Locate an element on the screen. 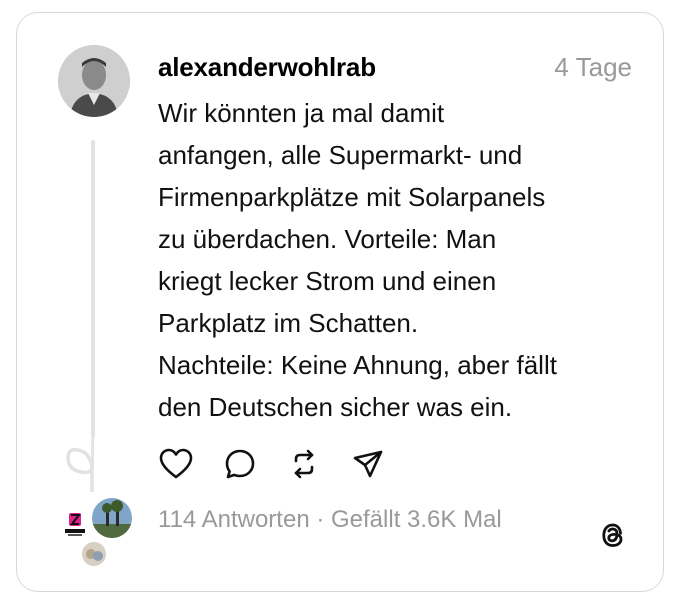  author-avatar is located at coordinates (94, 81).